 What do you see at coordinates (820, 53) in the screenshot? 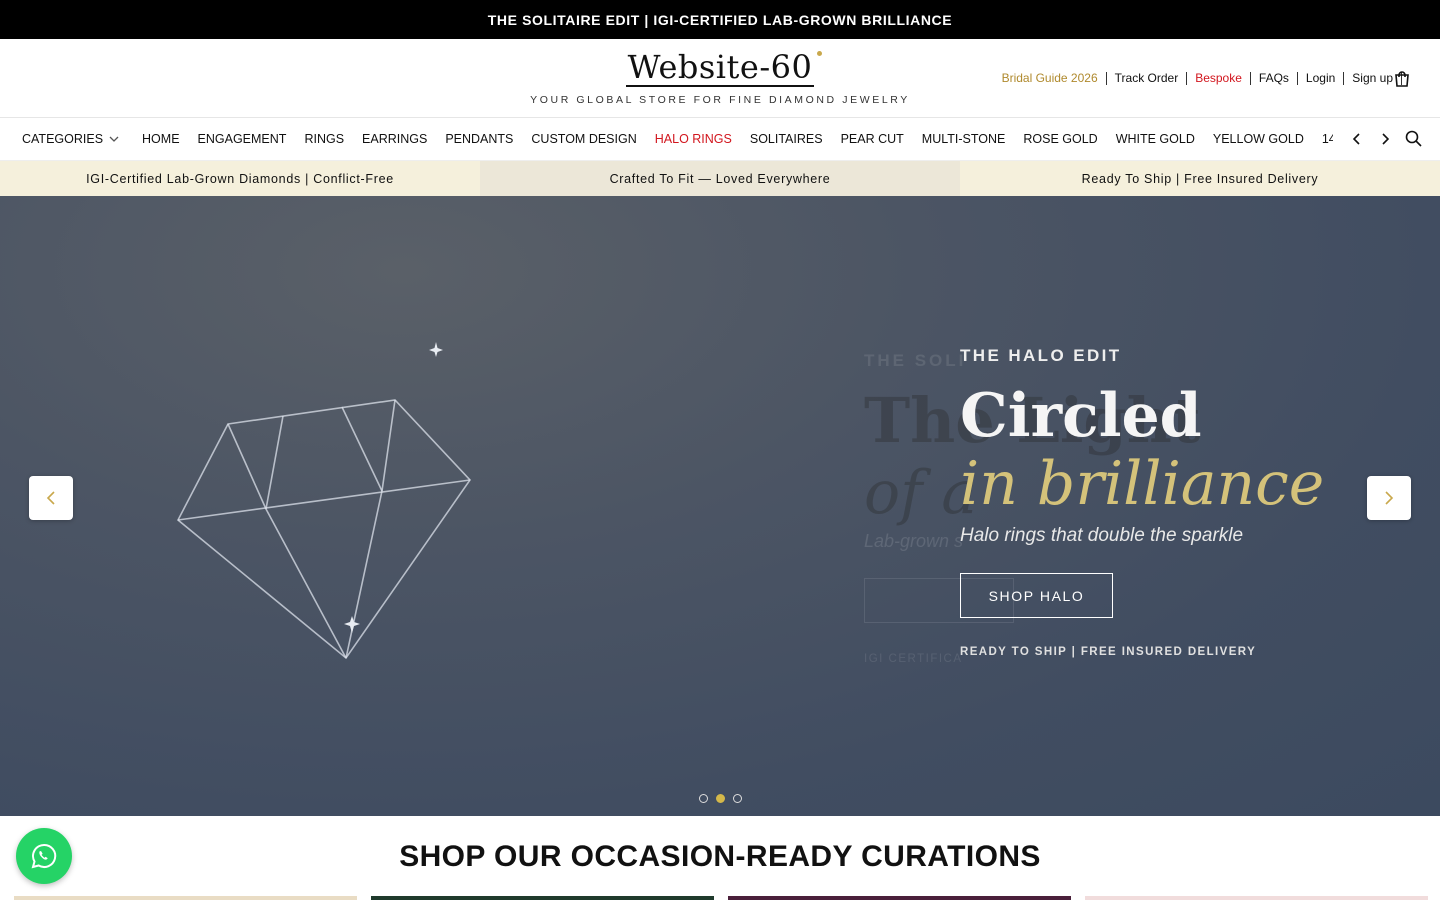
I see `logo-dot` at bounding box center [820, 53].